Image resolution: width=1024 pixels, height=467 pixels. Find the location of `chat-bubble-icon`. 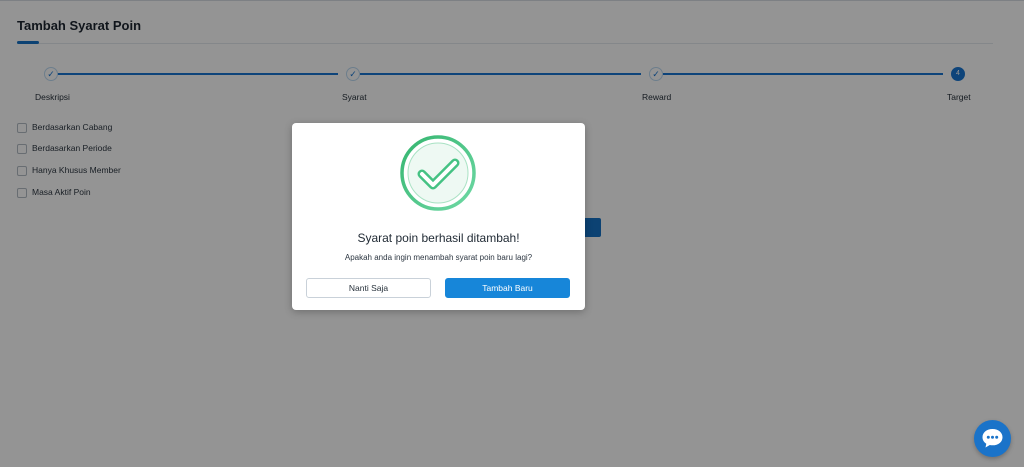

chat-bubble-icon is located at coordinates (992, 438).